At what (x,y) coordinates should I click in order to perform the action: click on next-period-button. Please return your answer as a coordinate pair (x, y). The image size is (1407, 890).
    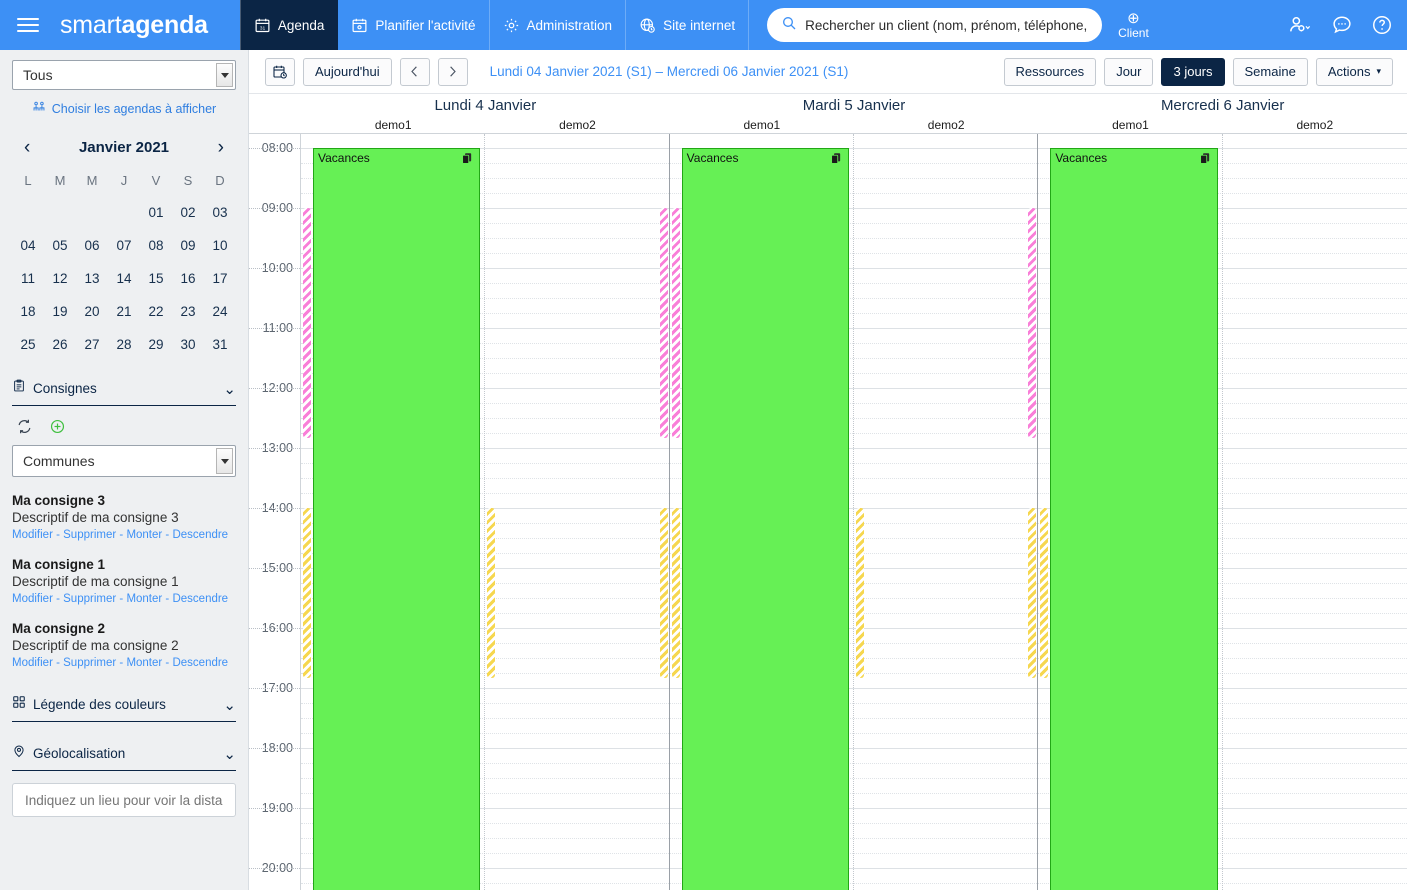
    Looking at the image, I should click on (452, 71).